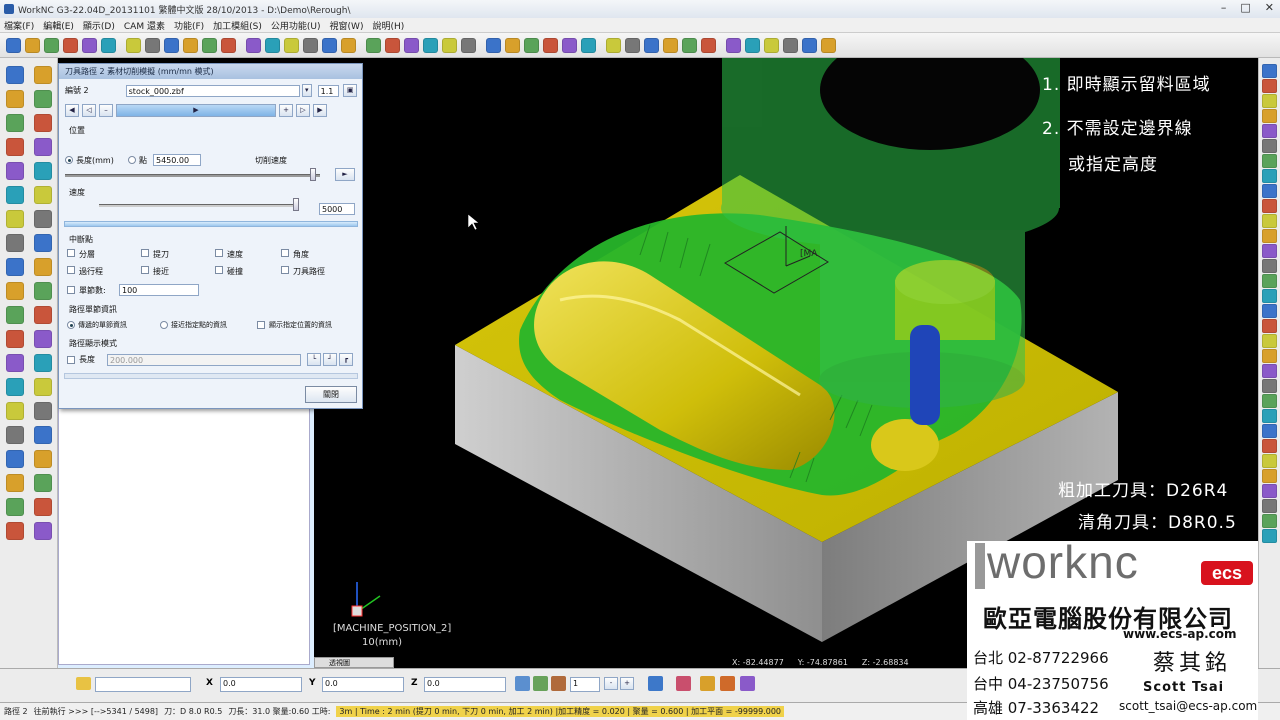  Describe the element at coordinates (313, 174) in the screenshot. I see `position-slider-thumb` at that location.